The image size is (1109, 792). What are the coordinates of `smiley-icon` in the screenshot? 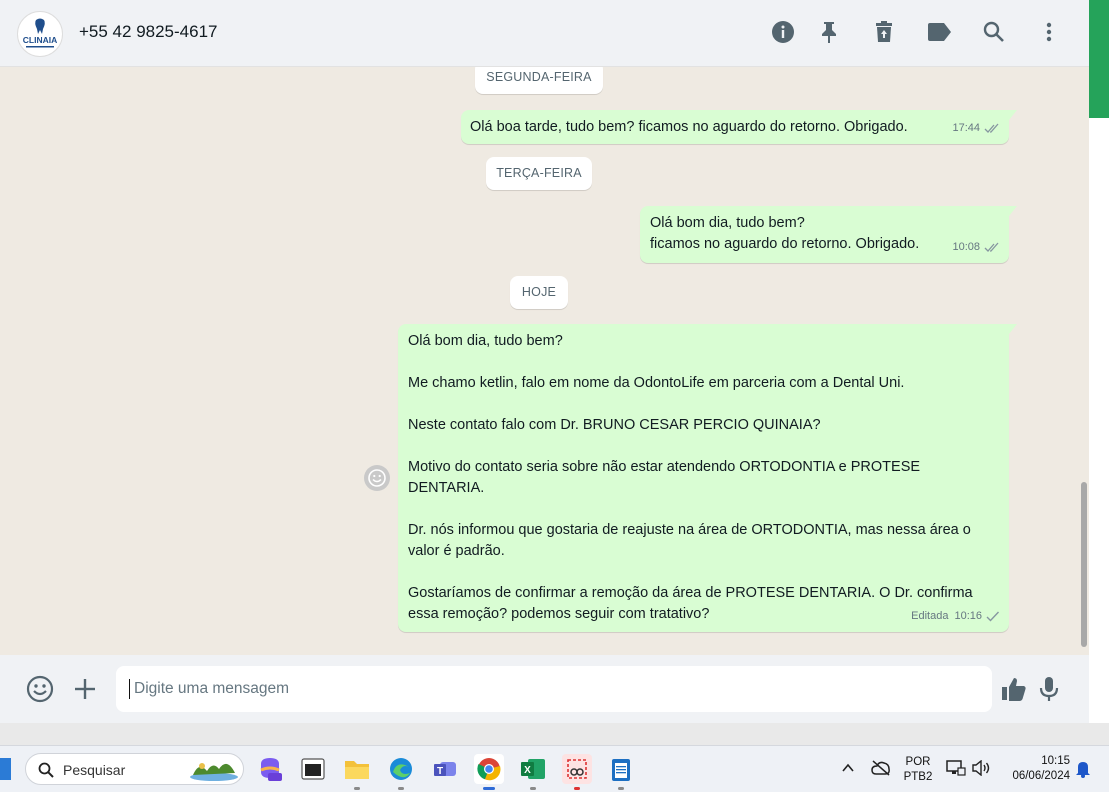 It's located at (377, 478).